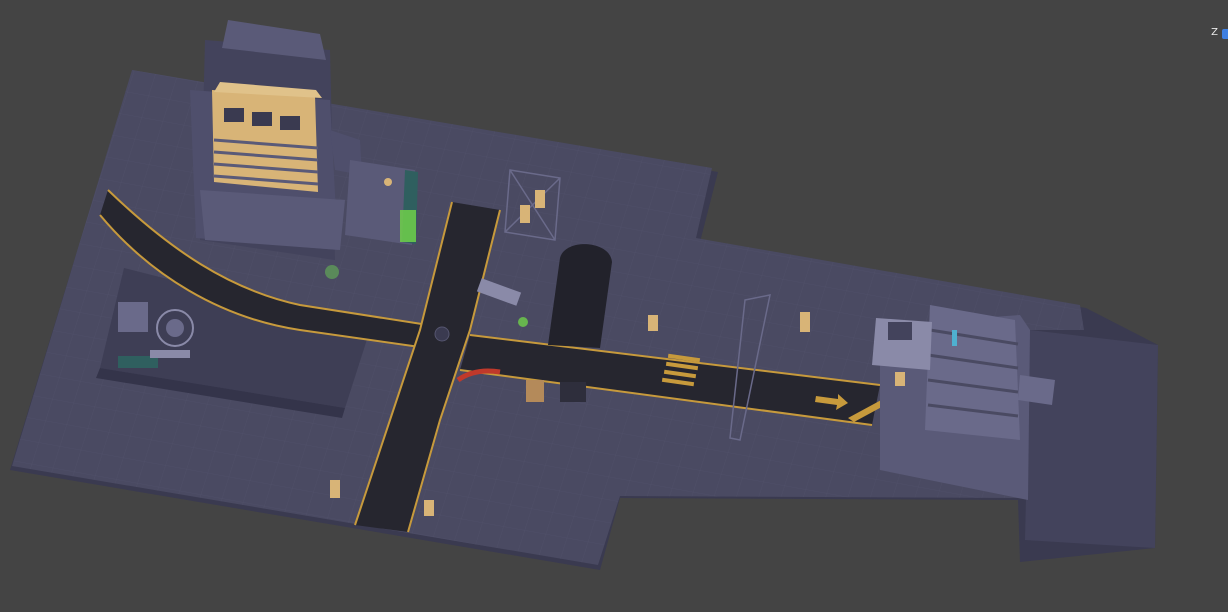  Describe the element at coordinates (1214, 32) in the screenshot. I see `axis-z-label: Z` at that location.